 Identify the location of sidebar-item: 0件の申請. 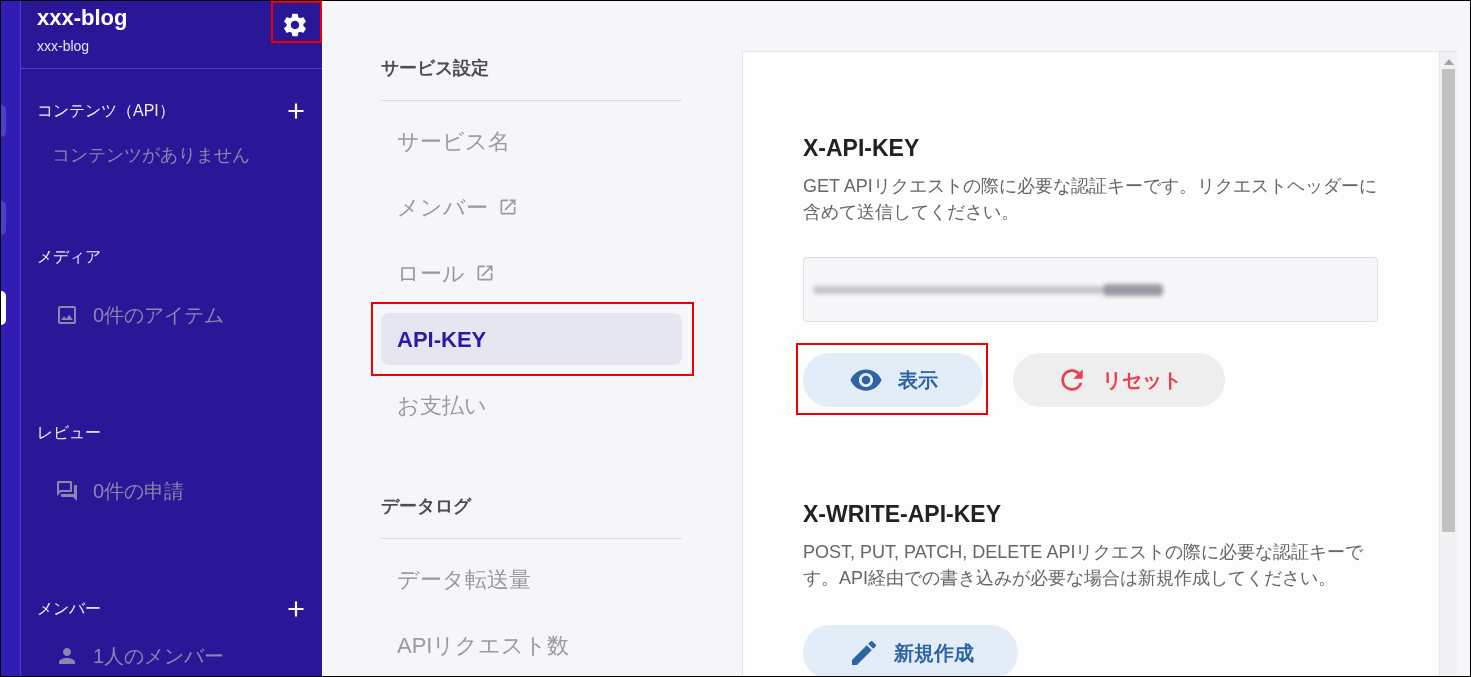
(120, 491).